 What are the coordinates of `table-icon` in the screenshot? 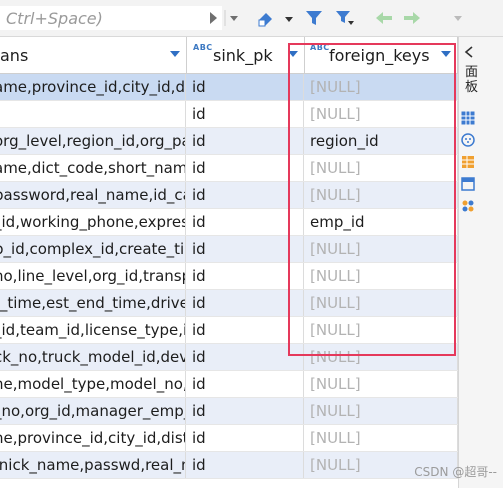 It's located at (468, 162).